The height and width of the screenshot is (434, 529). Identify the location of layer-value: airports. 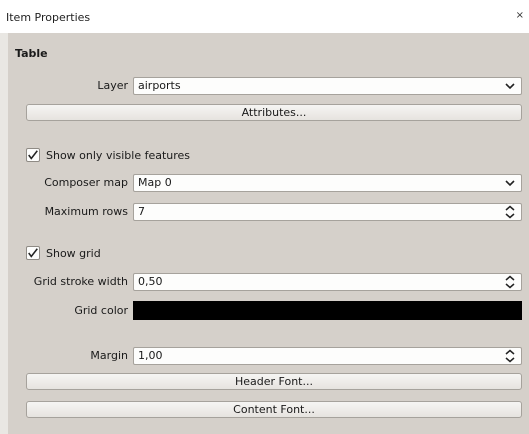
(159, 85).